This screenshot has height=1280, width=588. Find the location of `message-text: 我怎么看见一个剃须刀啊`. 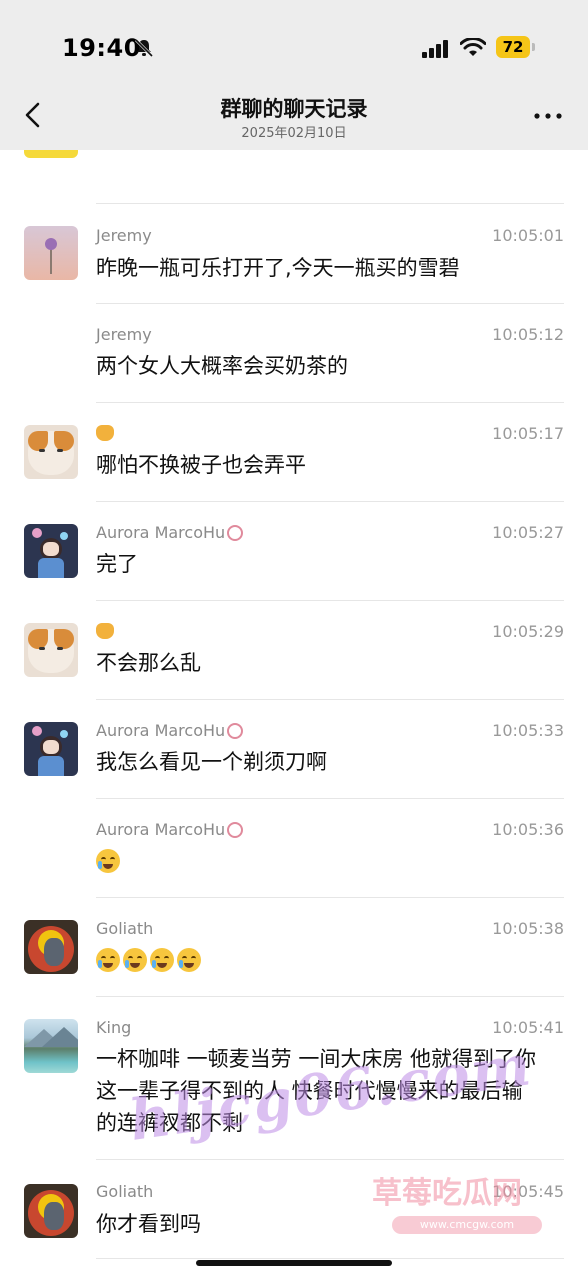

message-text: 我怎么看见一个剃须刀啊 is located at coordinates (211, 762).